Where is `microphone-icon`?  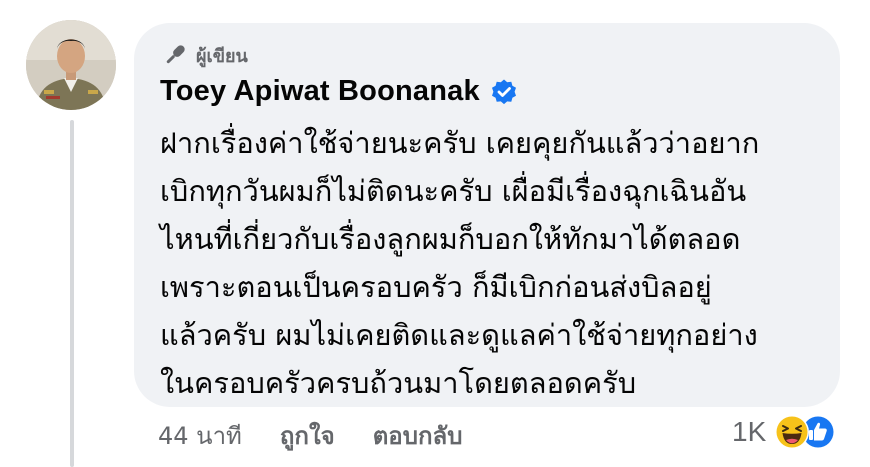
microphone-icon is located at coordinates (175, 54).